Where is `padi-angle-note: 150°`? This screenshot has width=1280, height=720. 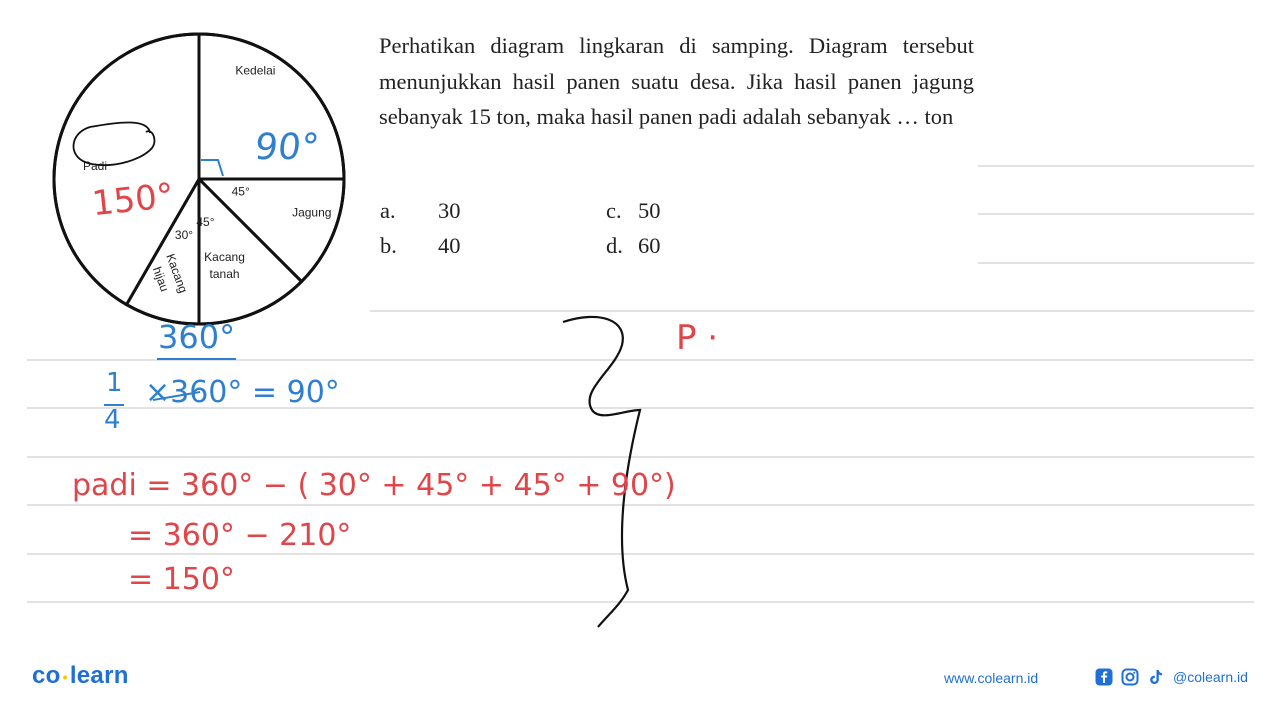 padi-angle-note: 150° is located at coordinates (133, 200).